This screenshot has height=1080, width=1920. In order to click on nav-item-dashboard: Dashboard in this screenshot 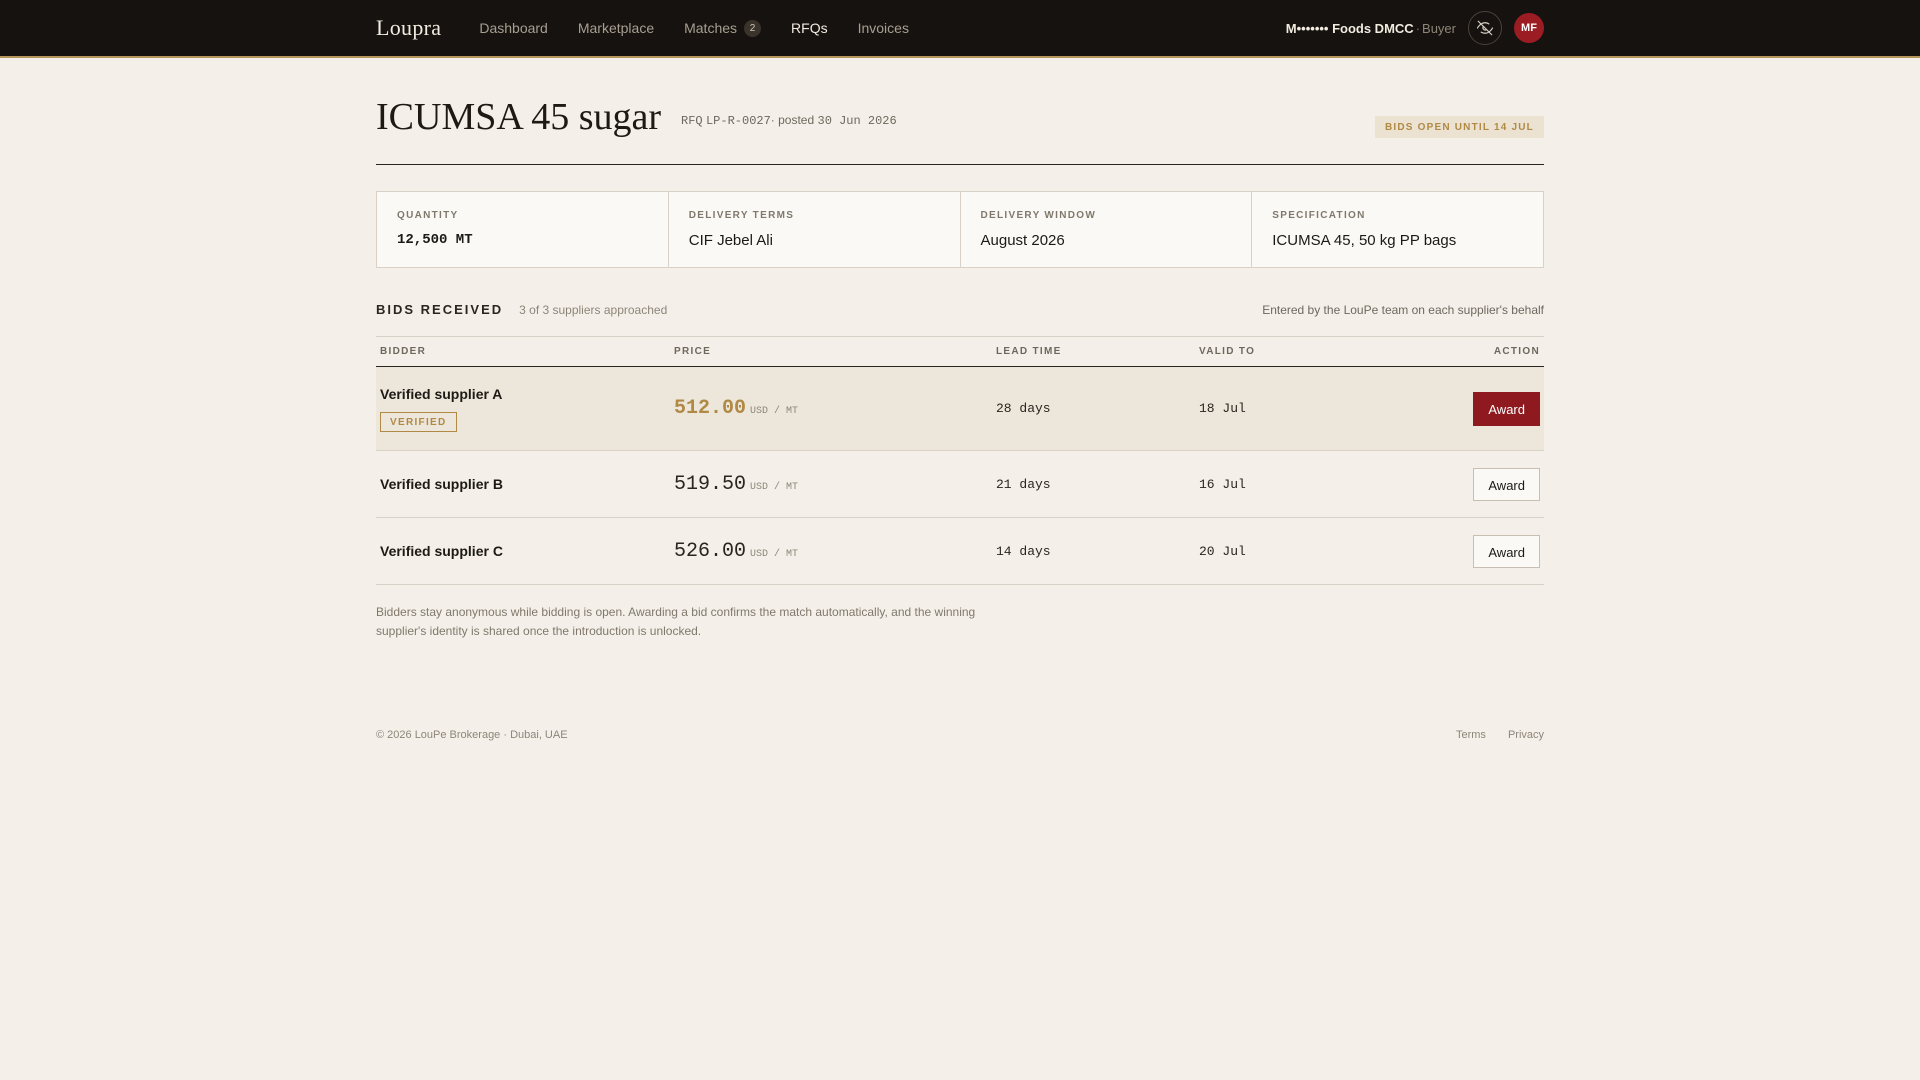, I will do `click(513, 28)`.